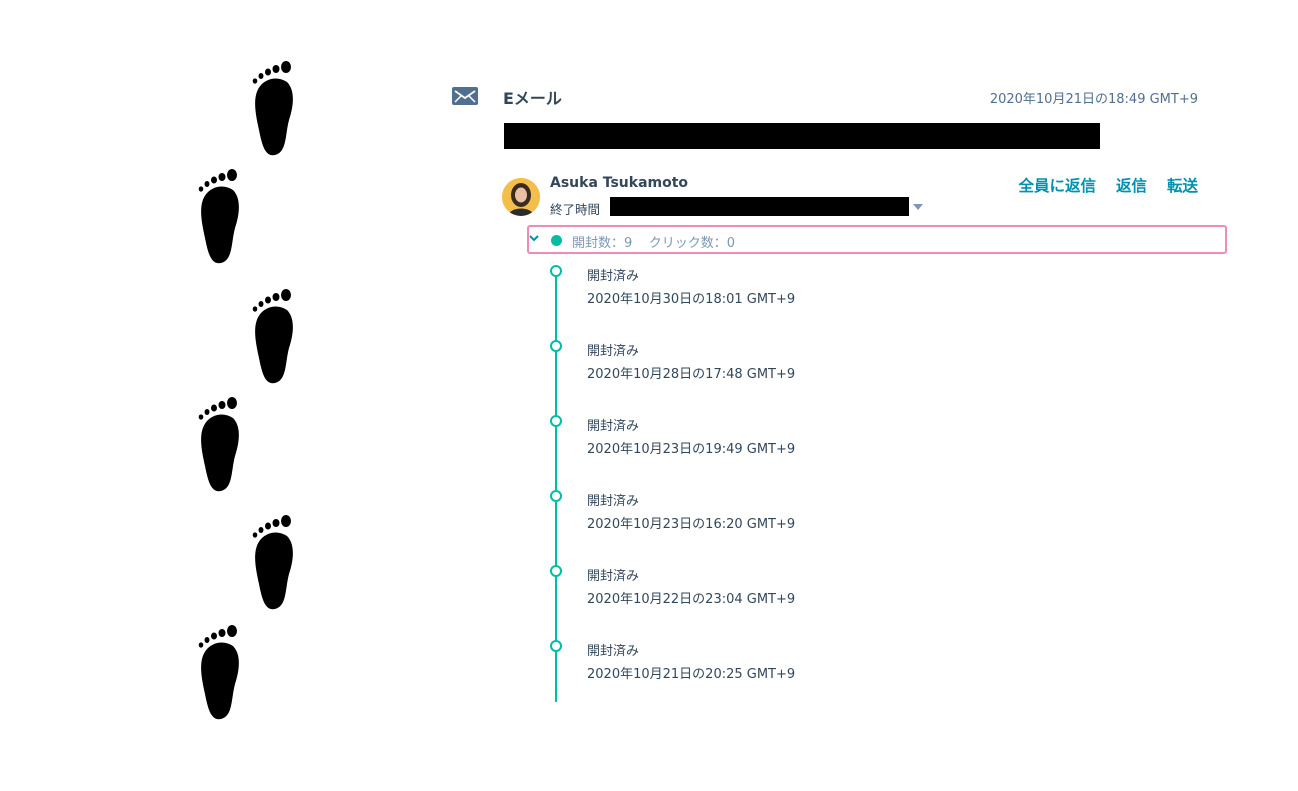 This screenshot has height=791, width=1298. I want to click on email-type-title: Eメール, so click(532, 98).